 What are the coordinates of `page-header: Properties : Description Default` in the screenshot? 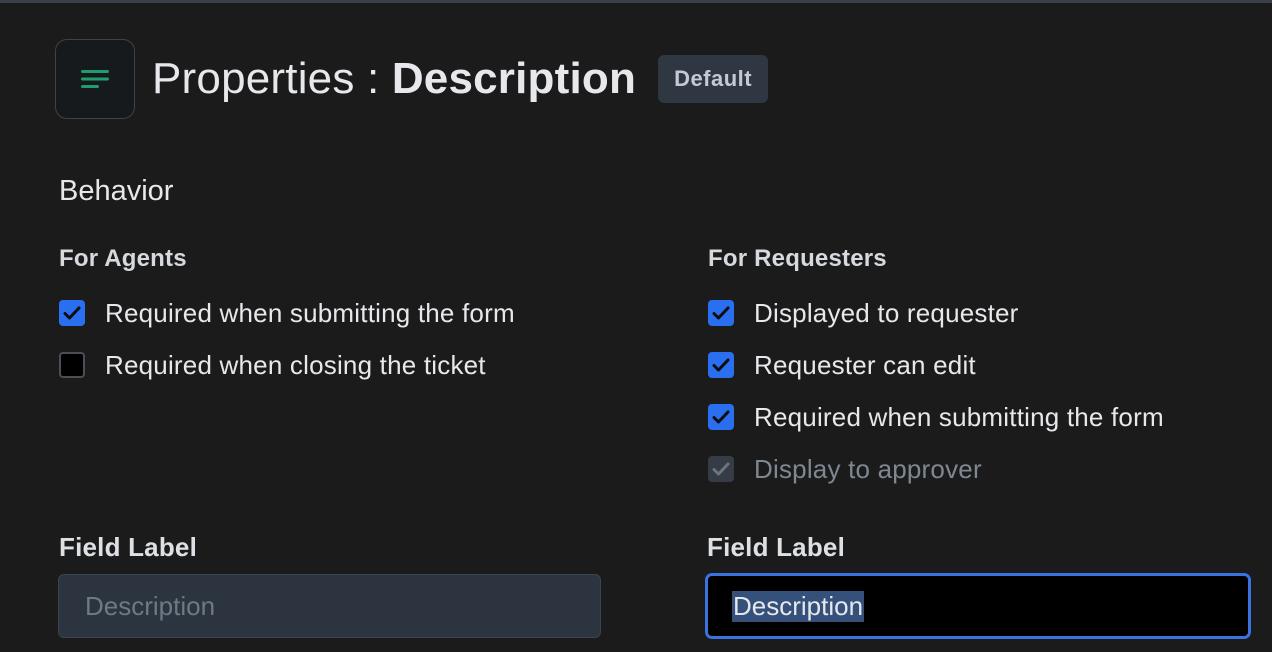 It's located at (412, 79).